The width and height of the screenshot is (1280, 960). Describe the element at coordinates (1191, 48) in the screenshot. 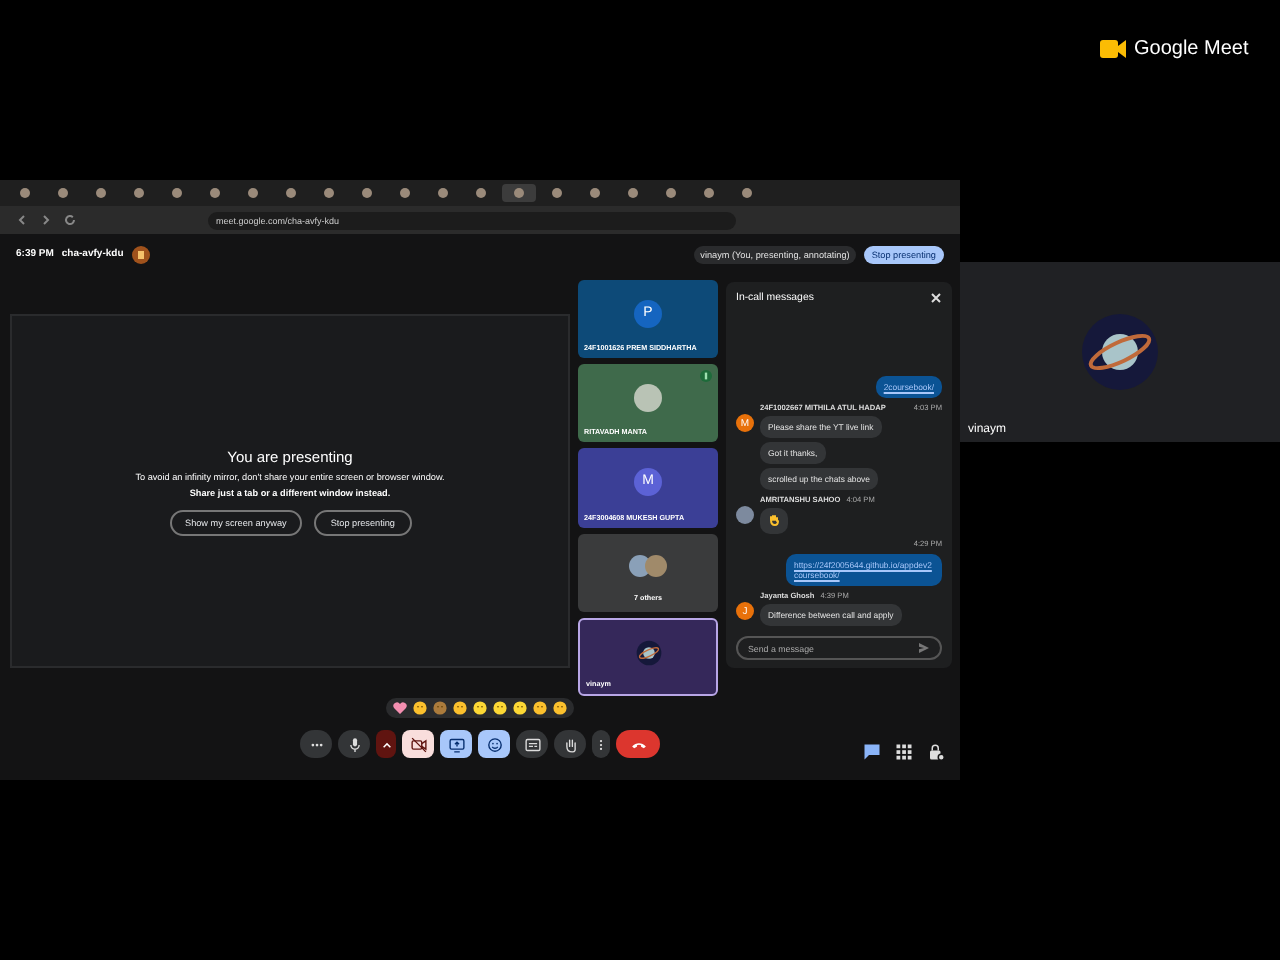

I see `brand-name: Google Meet` at that location.